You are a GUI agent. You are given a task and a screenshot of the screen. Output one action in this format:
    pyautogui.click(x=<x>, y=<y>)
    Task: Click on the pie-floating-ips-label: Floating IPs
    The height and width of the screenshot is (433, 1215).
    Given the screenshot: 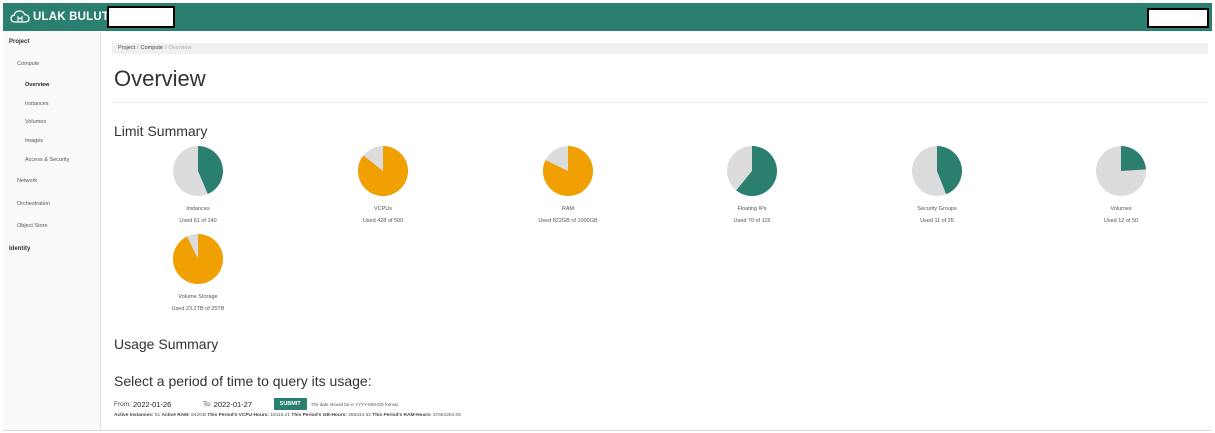 What is the action you would take?
    pyautogui.click(x=752, y=209)
    